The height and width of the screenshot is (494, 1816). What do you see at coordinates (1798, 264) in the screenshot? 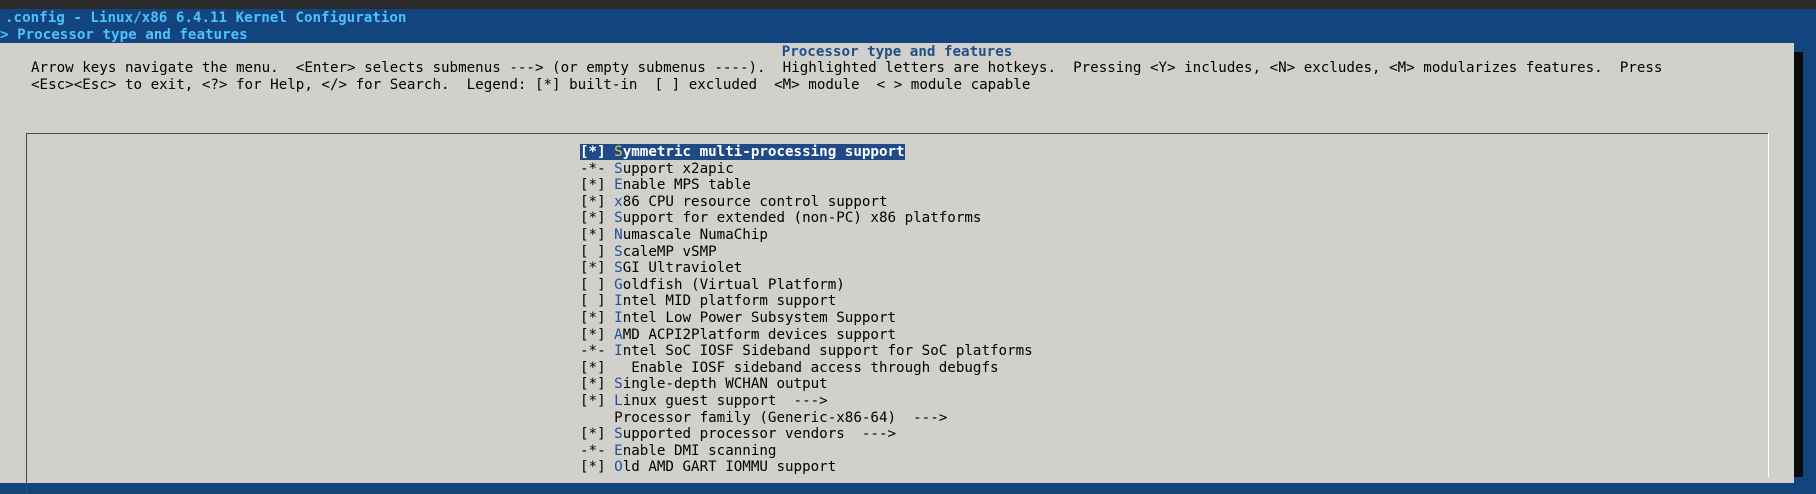
I see `dialog-shadow` at bounding box center [1798, 264].